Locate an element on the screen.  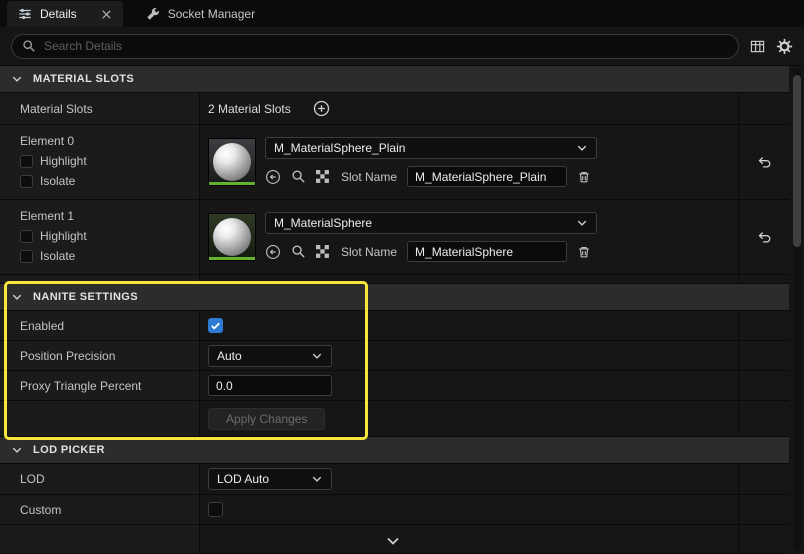
section-title-nanite-settings: NANITE SETTINGS is located at coordinates (86, 297).